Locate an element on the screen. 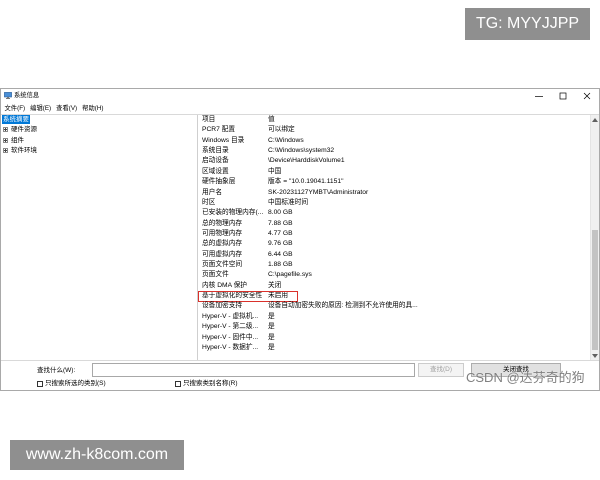 This screenshot has width=600, height=480. minimize-icon is located at coordinates (539, 96).